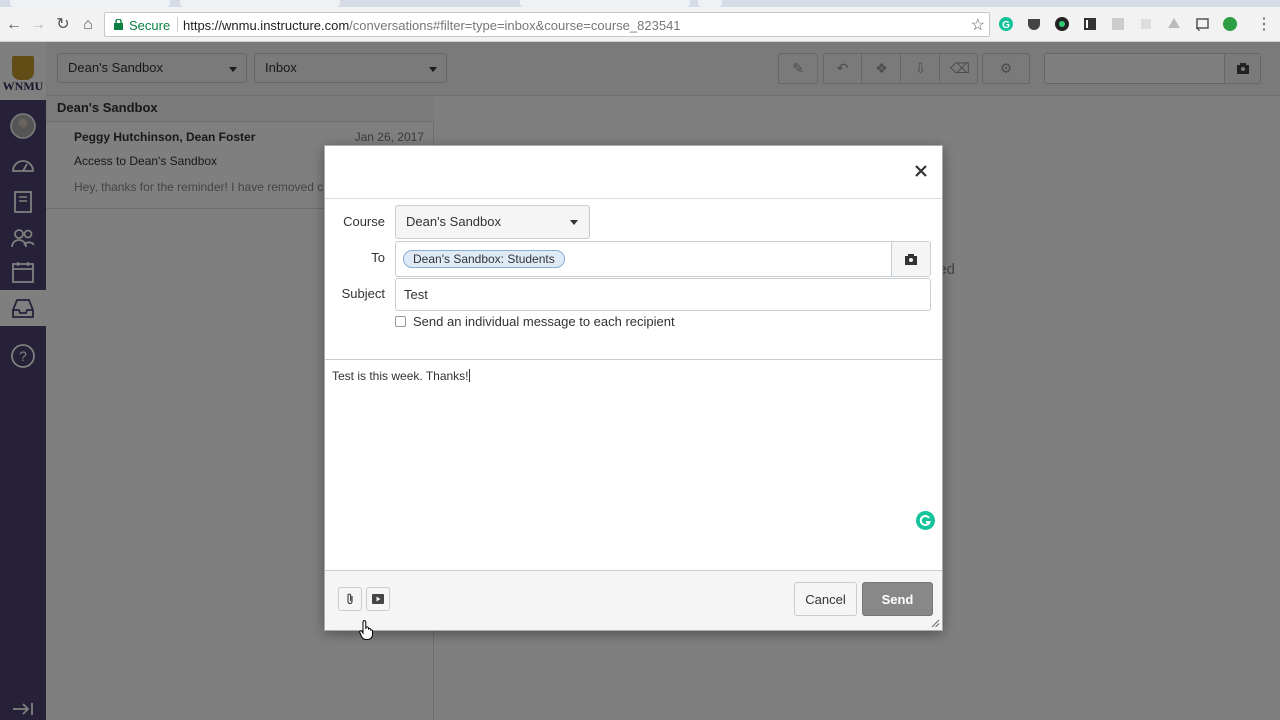 Image resolution: width=1280 pixels, height=720 pixels. I want to click on pocket-extension-icon, so click(1034, 24).